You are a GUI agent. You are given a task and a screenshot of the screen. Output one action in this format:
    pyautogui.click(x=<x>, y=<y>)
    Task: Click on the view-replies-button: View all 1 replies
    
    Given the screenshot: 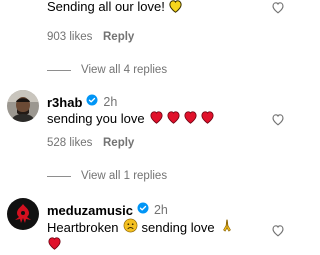 What is the action you would take?
    pyautogui.click(x=107, y=176)
    